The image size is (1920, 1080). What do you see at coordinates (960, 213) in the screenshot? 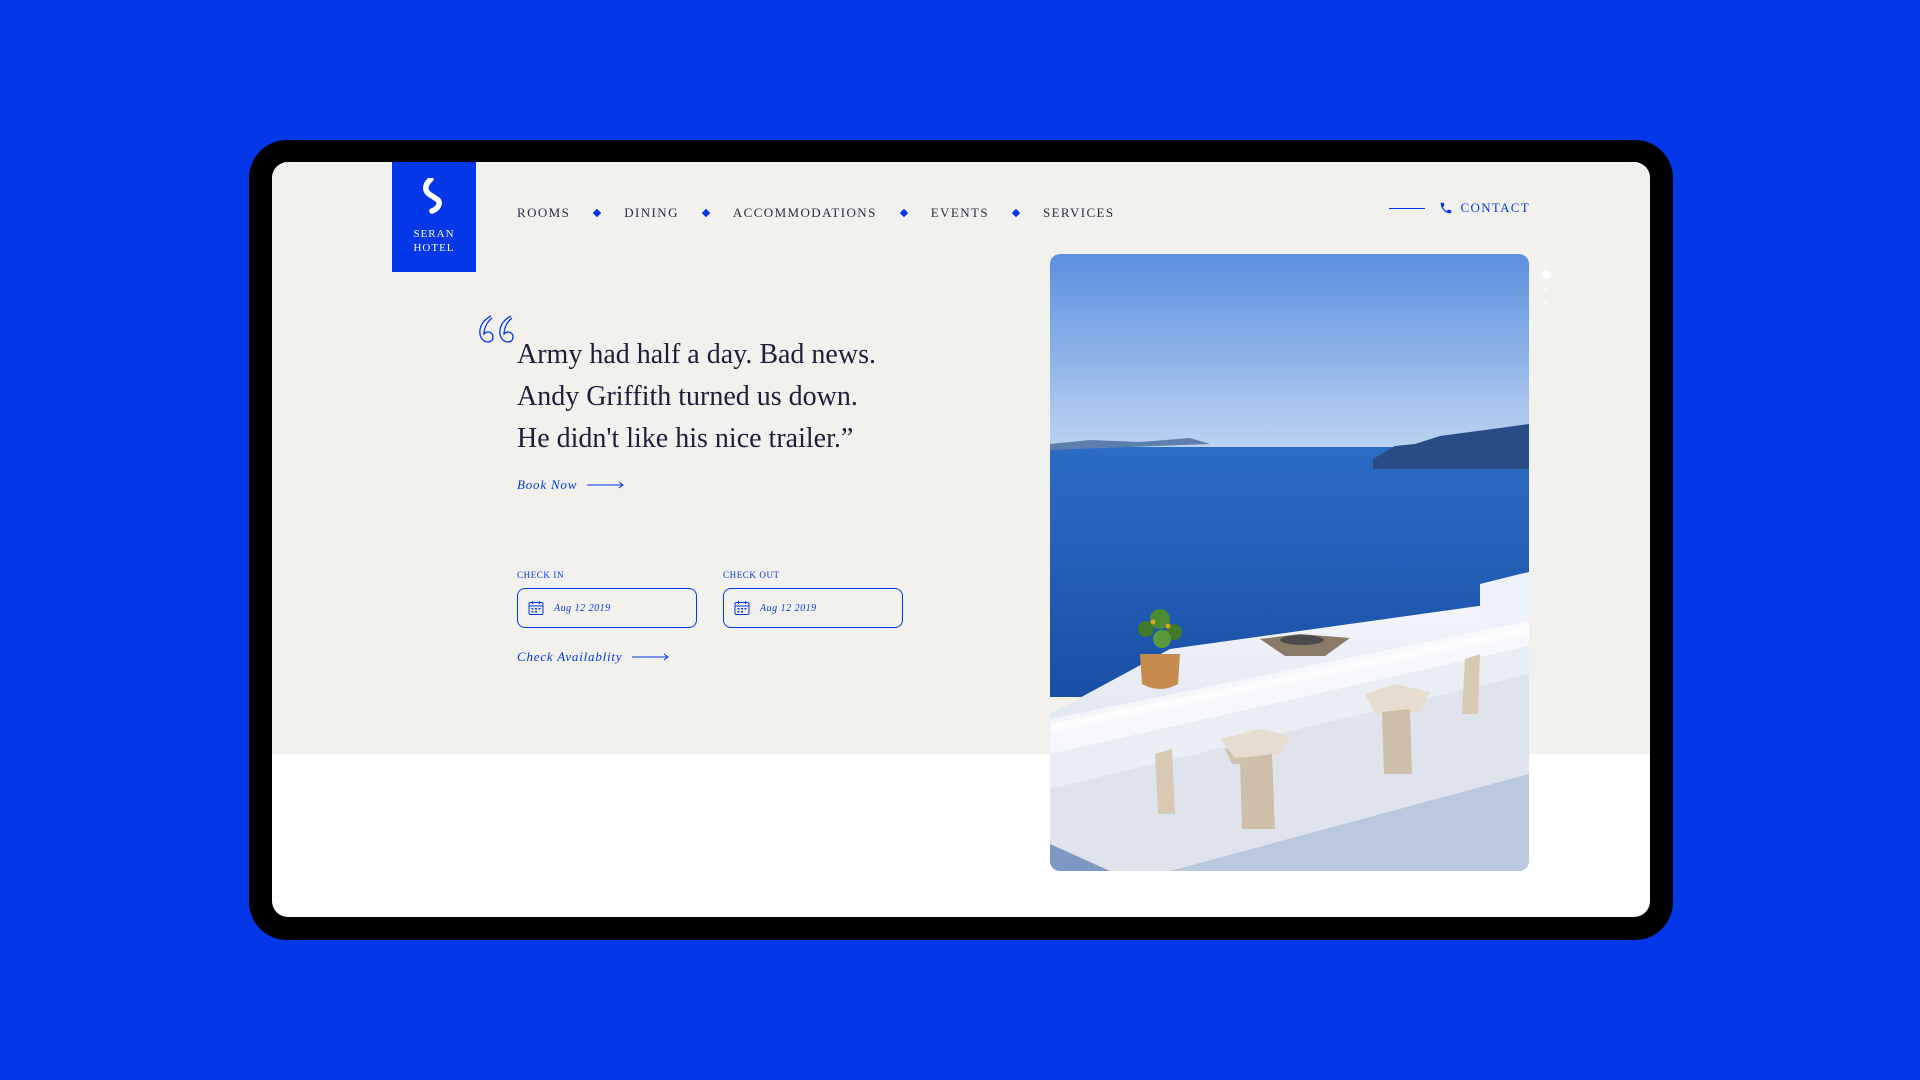
I see `nav-item-events: EVENTS` at bounding box center [960, 213].